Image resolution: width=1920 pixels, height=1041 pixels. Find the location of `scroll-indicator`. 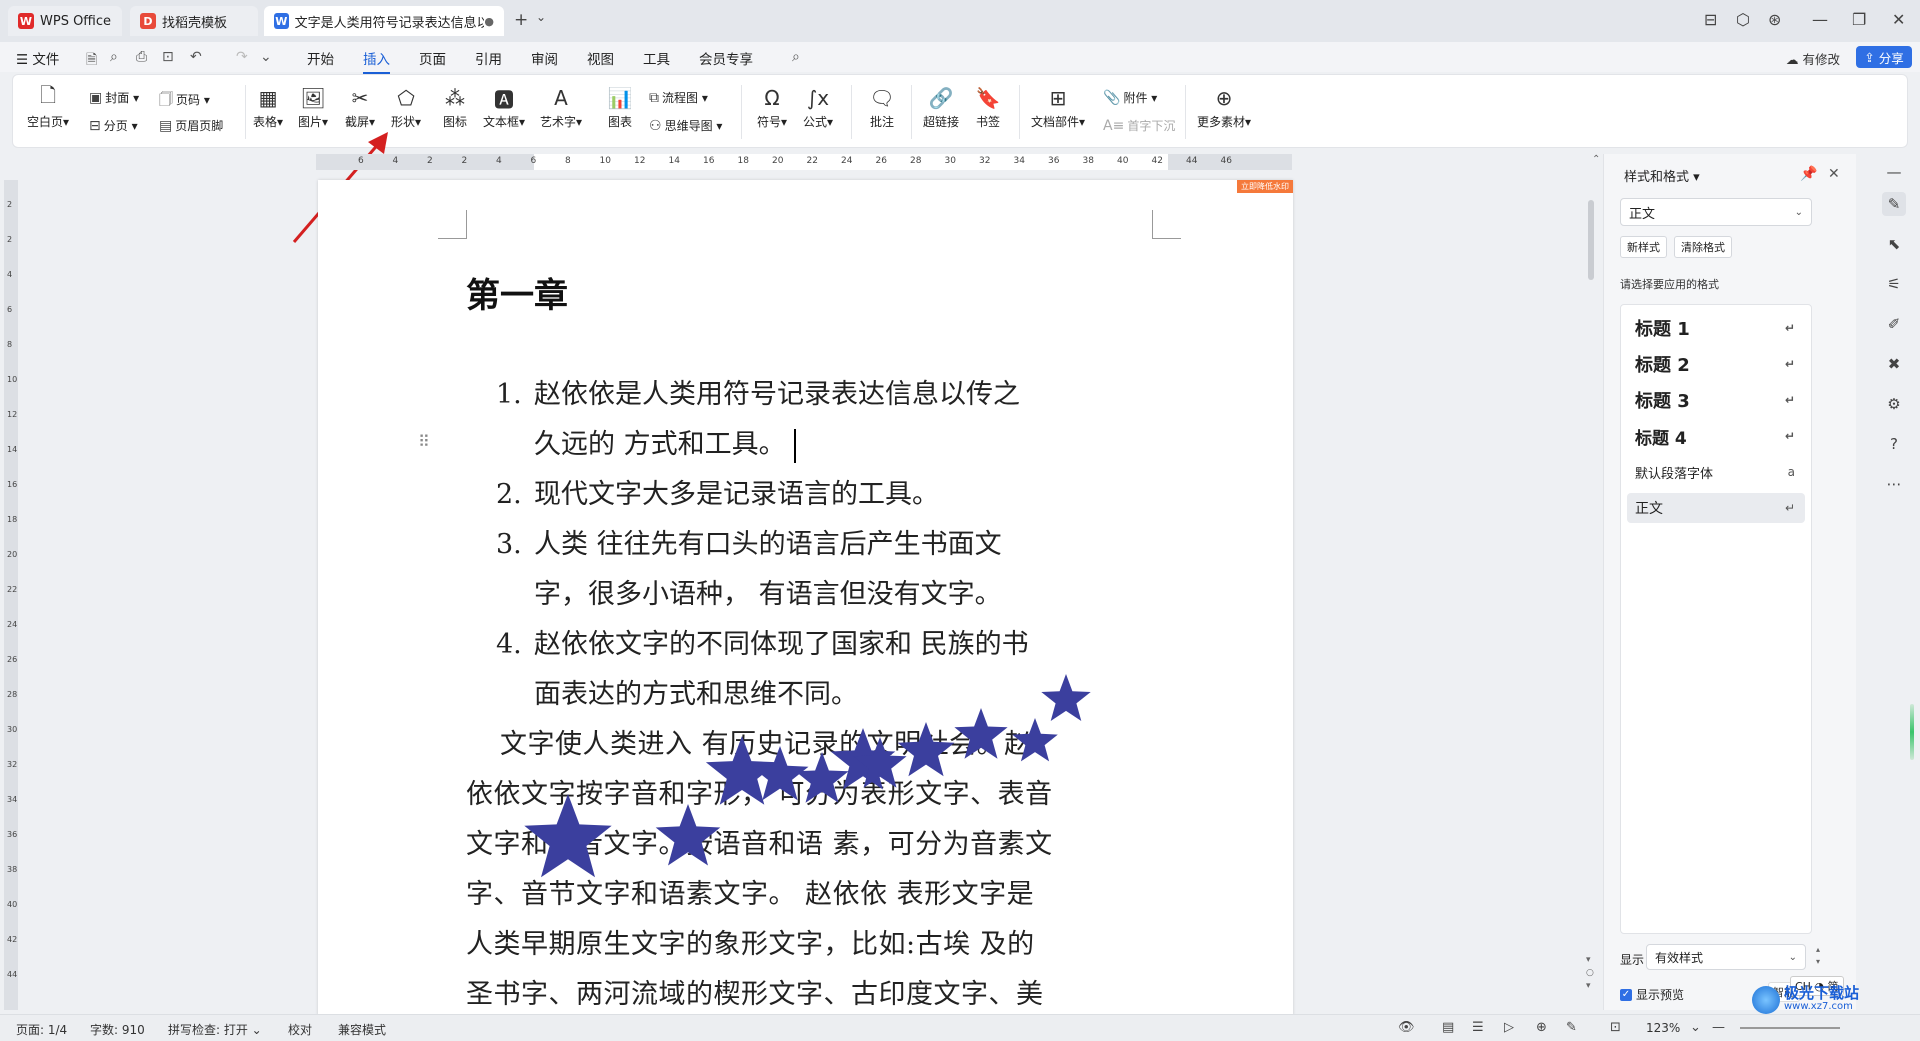

scroll-indicator is located at coordinates (1912, 732).